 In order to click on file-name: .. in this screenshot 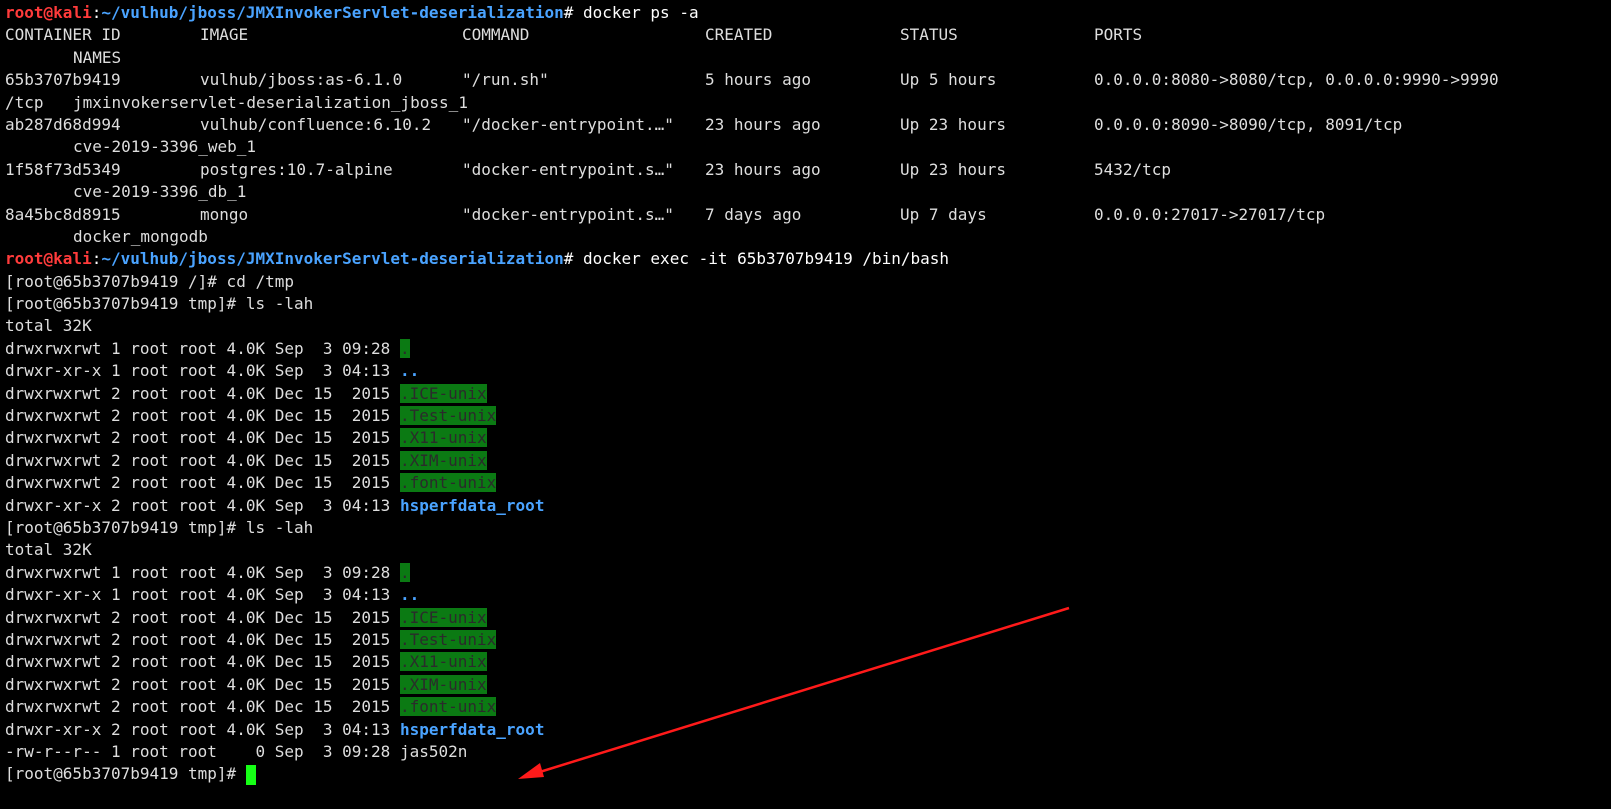, I will do `click(409, 371)`.